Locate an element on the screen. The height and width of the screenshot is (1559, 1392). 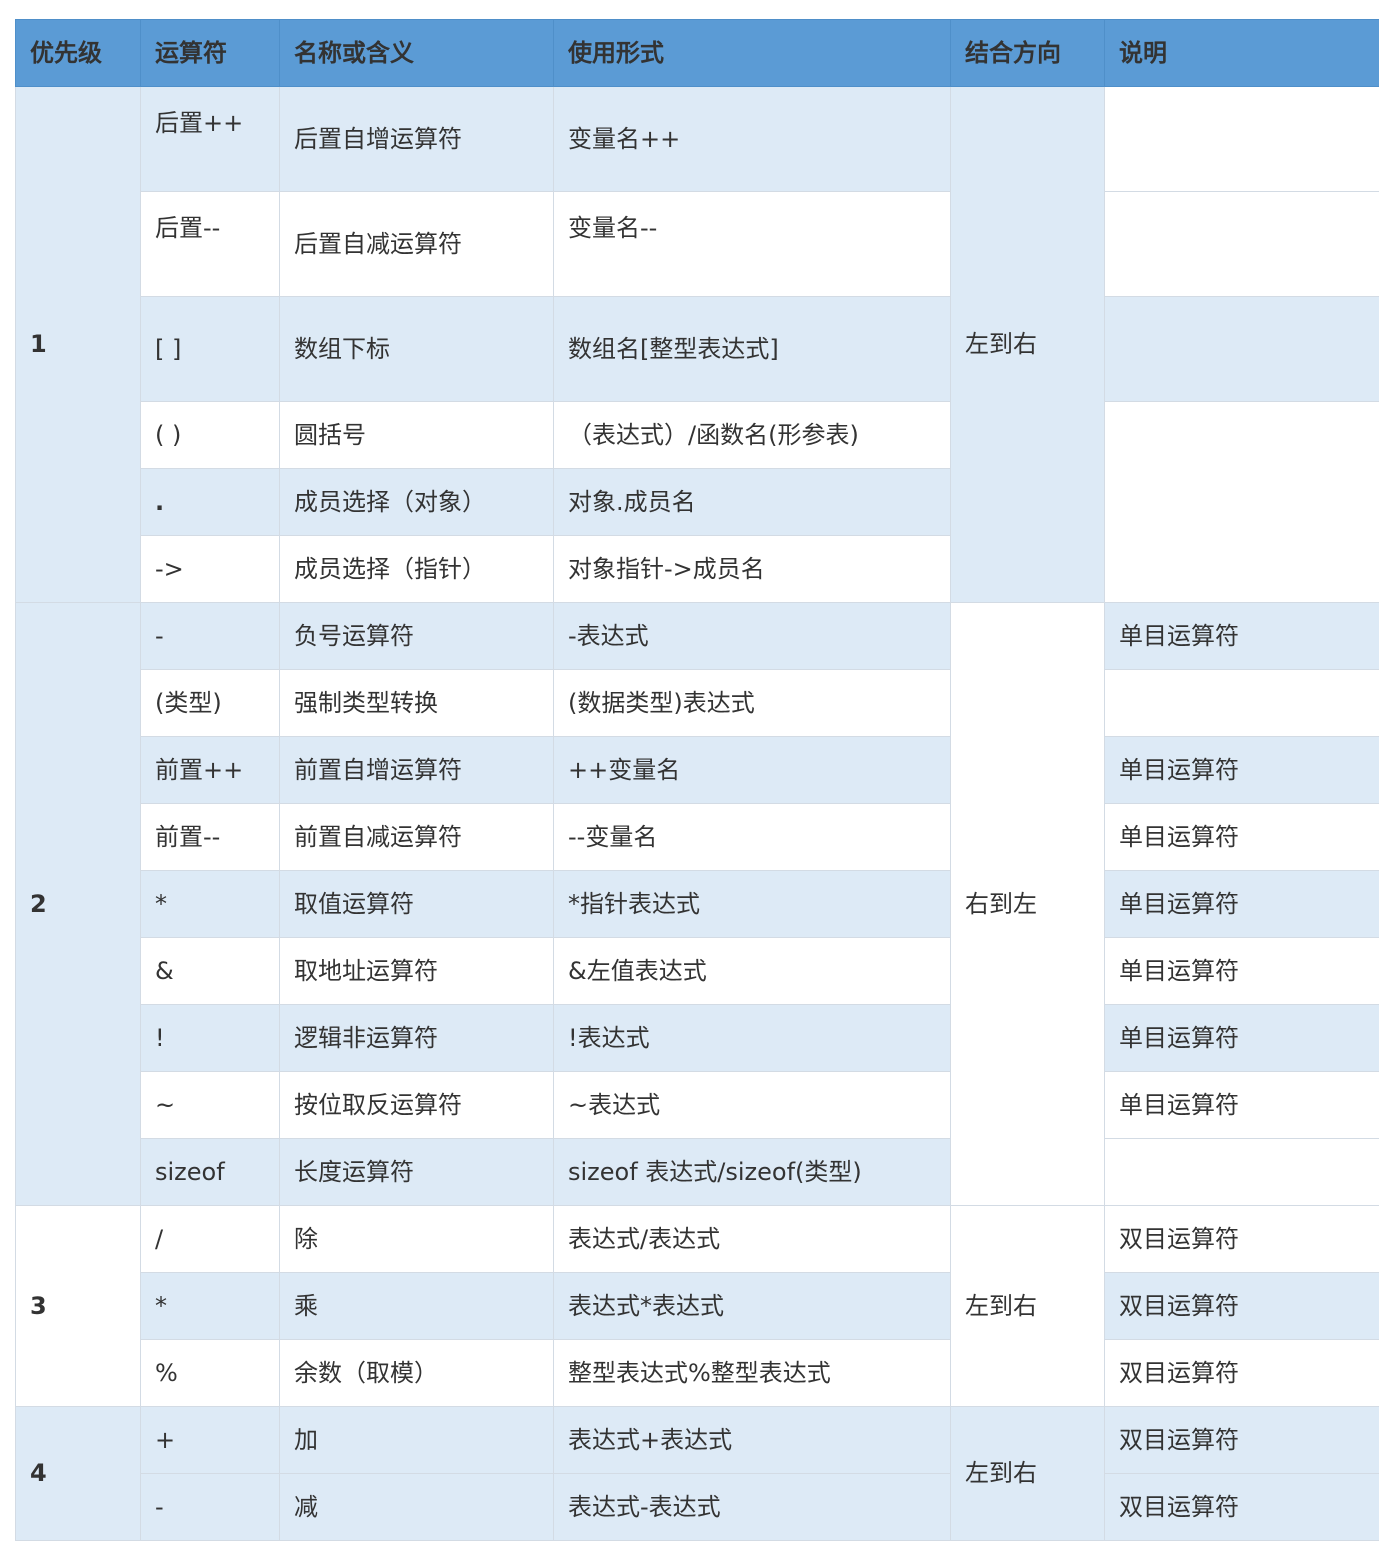
usage-cell: -表达式 is located at coordinates (752, 636).